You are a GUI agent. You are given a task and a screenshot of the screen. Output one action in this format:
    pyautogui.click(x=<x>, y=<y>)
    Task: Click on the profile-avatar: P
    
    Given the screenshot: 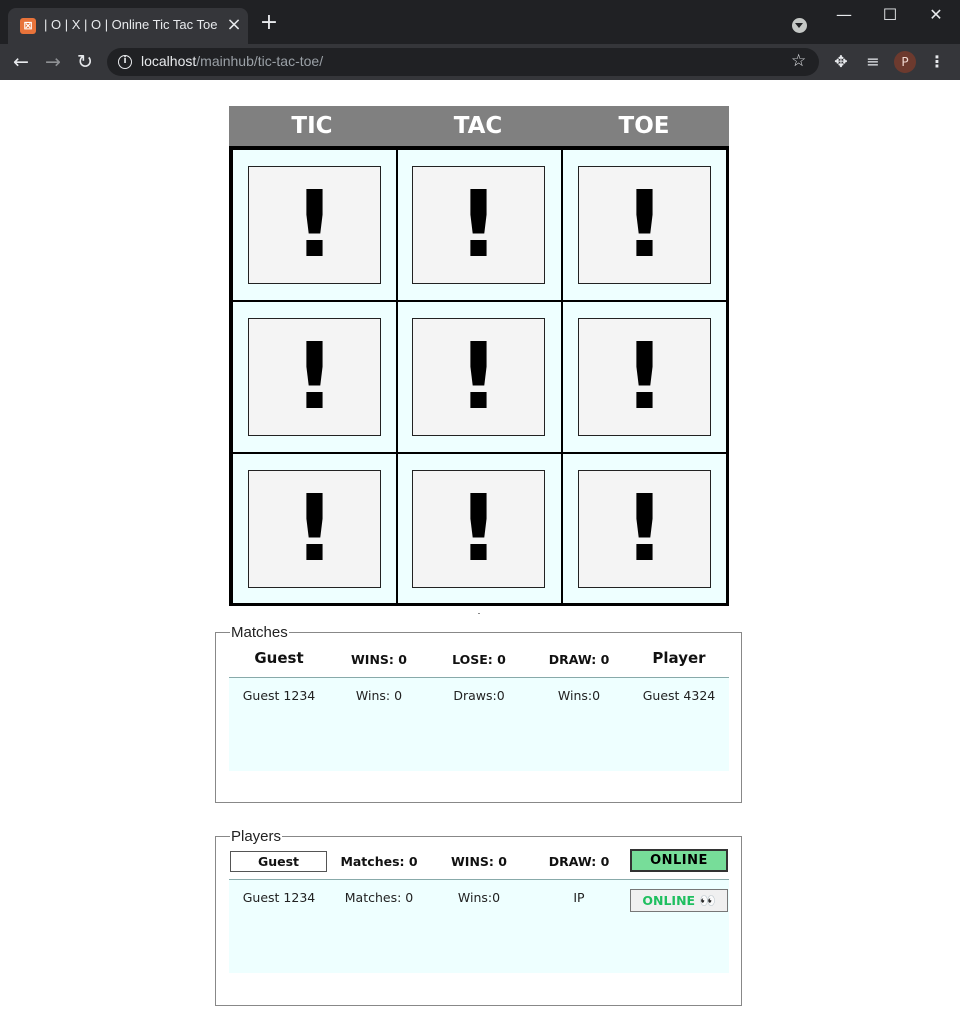 What is the action you would take?
    pyautogui.click(x=905, y=62)
    